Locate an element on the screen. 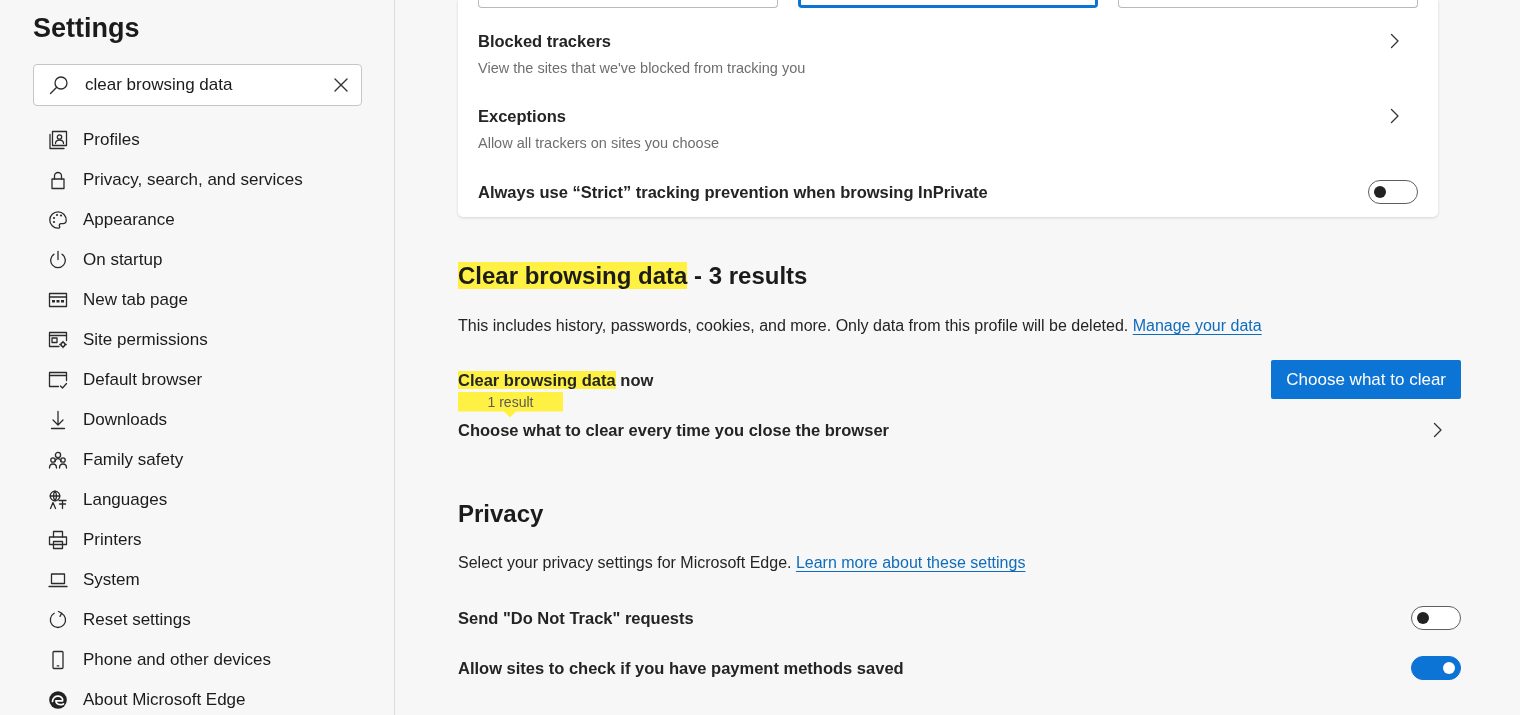 Image resolution: width=1520 pixels, height=715 pixels. setting-title: Blocked trackers is located at coordinates (544, 41).